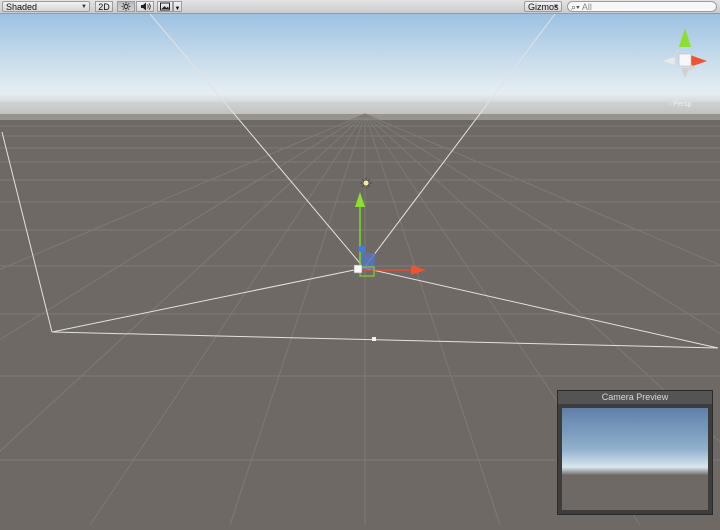  What do you see at coordinates (360, 7) in the screenshot?
I see `scene-toolbar: Shaded ▼ 2D ▼ Gizmos ▼ ⌕▾ All` at bounding box center [360, 7].